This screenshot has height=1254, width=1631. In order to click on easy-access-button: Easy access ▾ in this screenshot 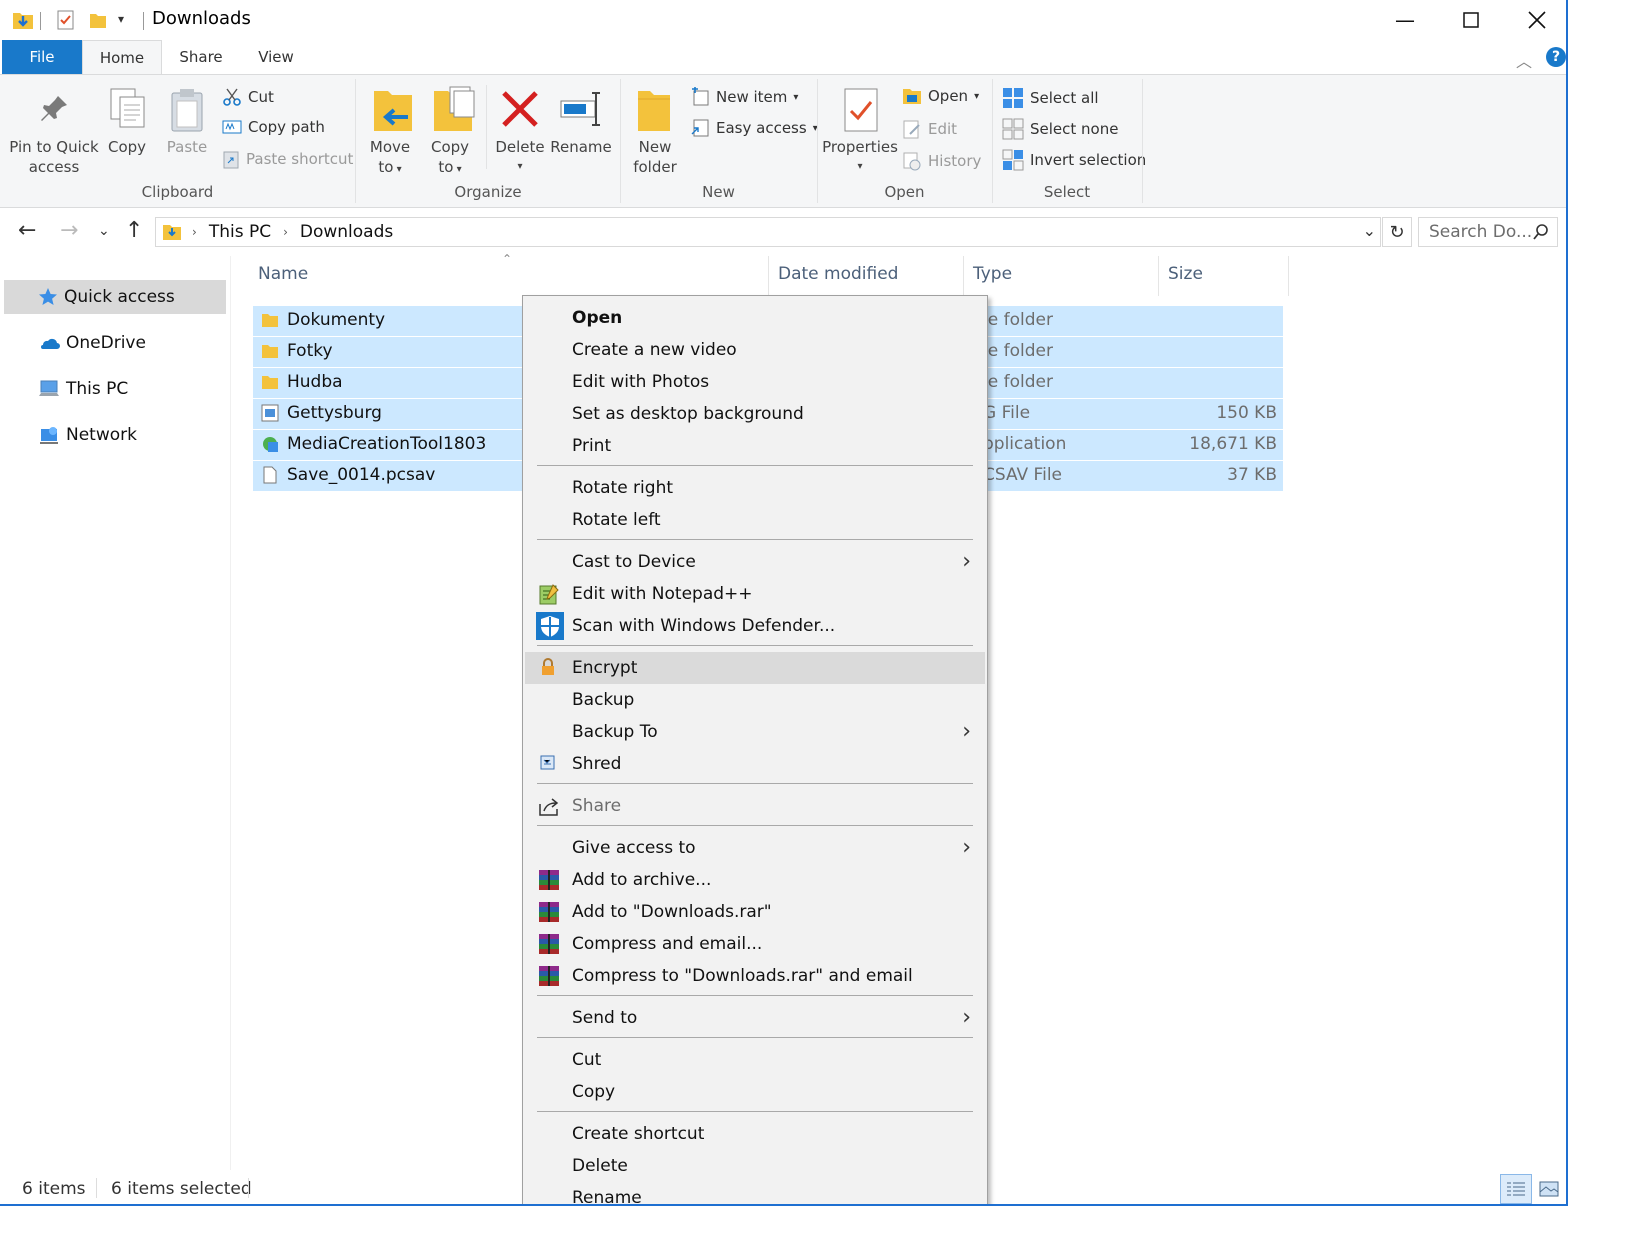, I will do `click(754, 128)`.